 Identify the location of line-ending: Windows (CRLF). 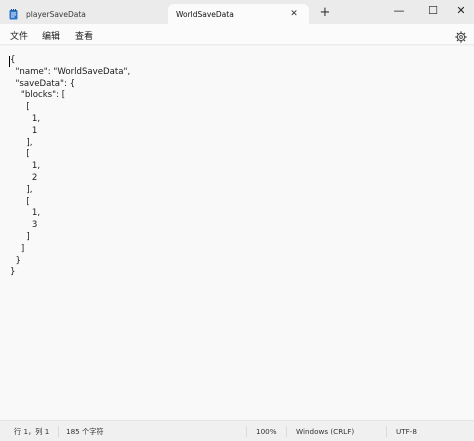
(325, 431).